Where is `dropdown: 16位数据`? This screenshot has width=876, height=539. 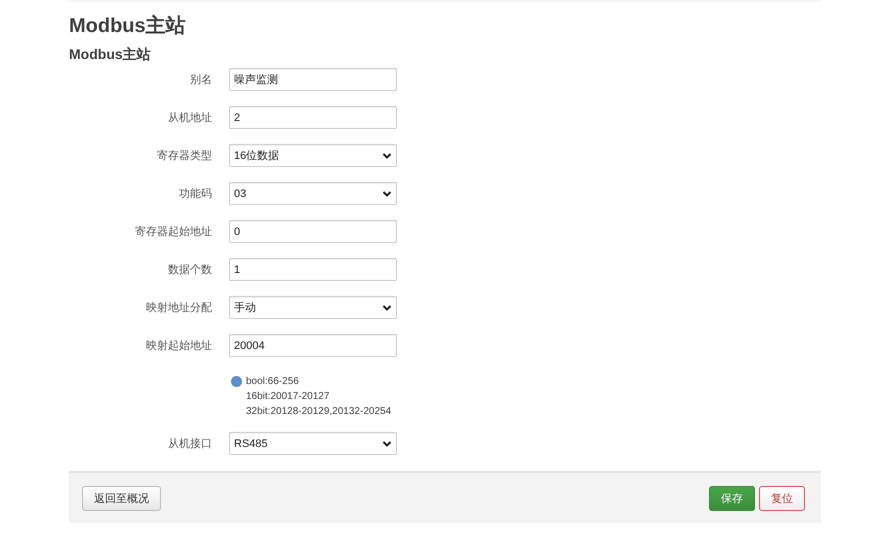
dropdown: 16位数据 is located at coordinates (313, 155).